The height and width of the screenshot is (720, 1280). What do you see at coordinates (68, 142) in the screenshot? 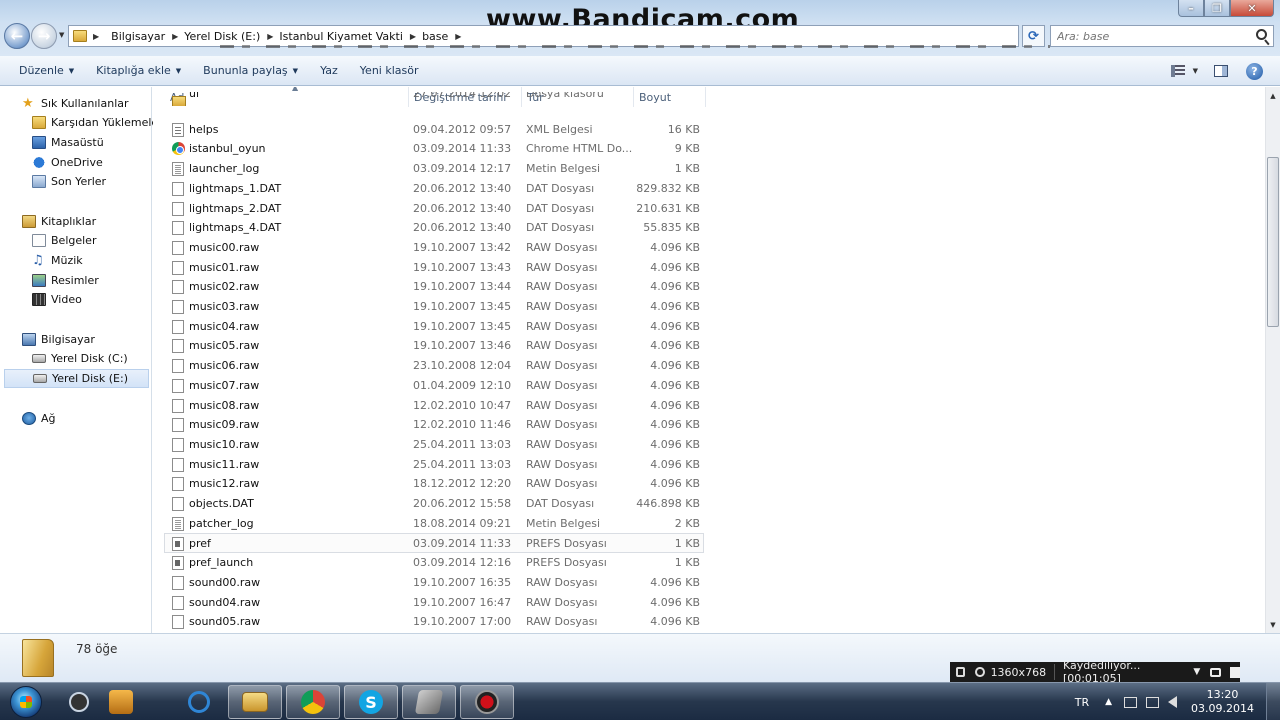
I see `nav-desktop: Masaüstü` at bounding box center [68, 142].